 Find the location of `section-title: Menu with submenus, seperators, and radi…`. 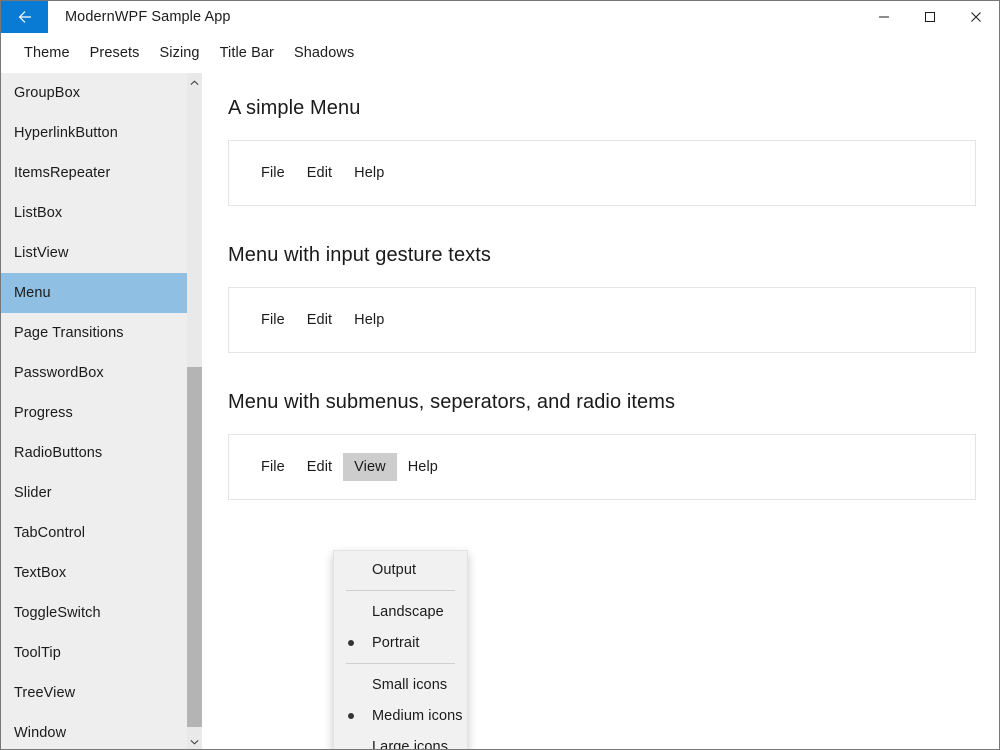

section-title: Menu with submenus, seperators, and radi… is located at coordinates (452, 402).